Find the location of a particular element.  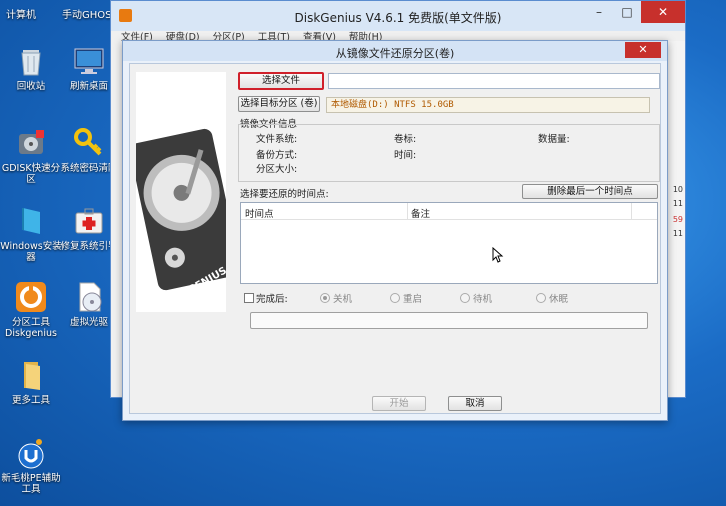

progress-bar is located at coordinates (449, 320).